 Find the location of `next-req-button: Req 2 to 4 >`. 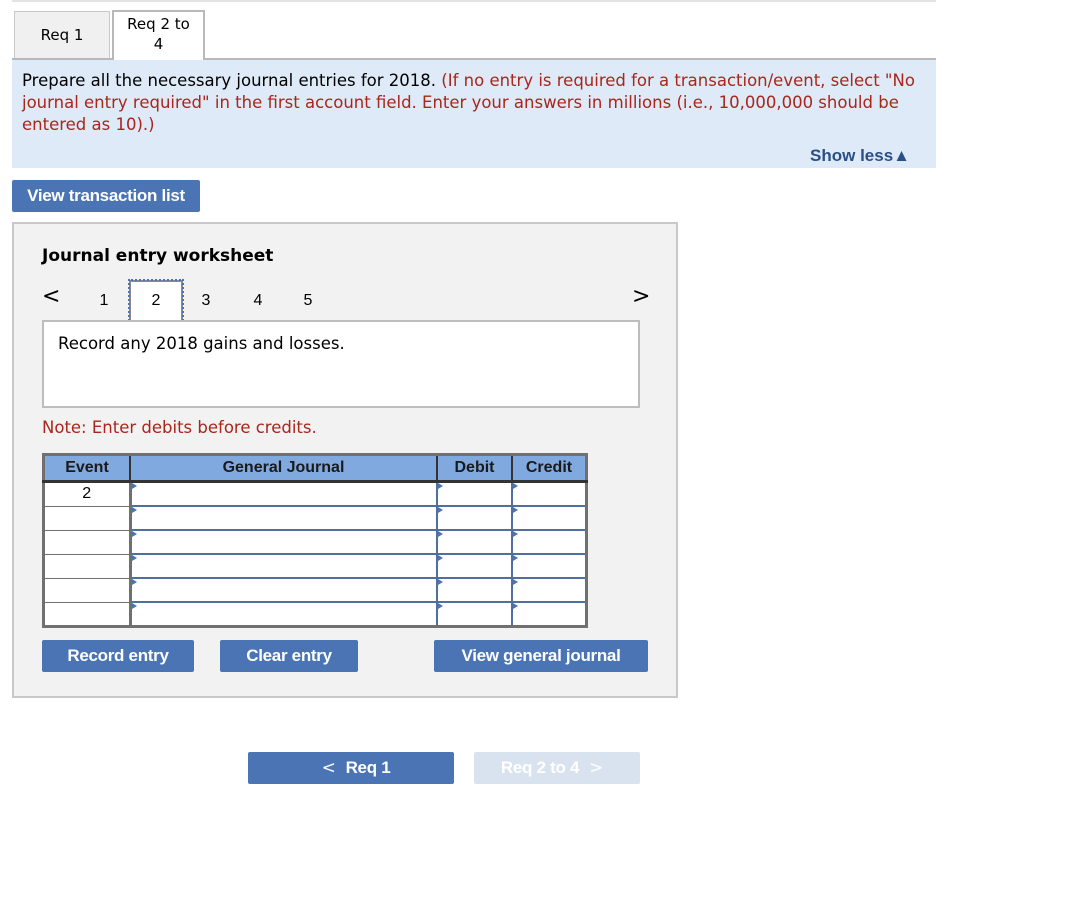

next-req-button: Req 2 to 4 > is located at coordinates (557, 768).